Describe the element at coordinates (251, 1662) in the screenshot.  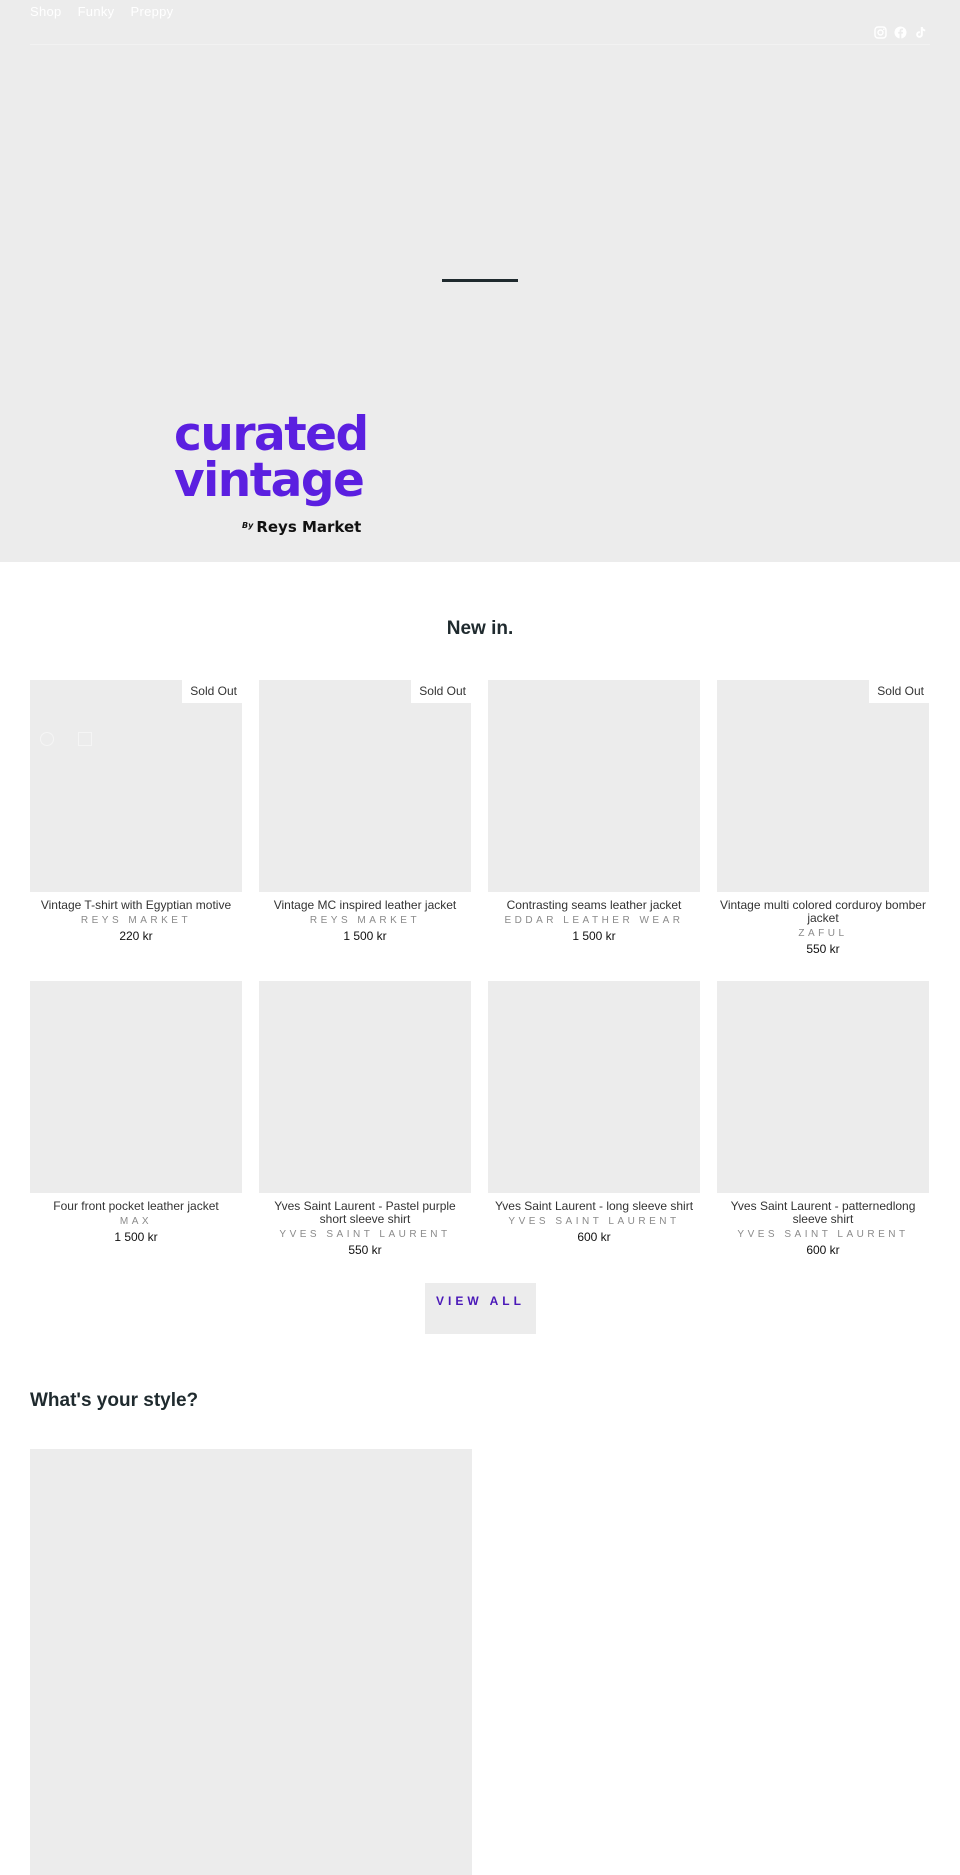
I see `style-collection-card` at that location.